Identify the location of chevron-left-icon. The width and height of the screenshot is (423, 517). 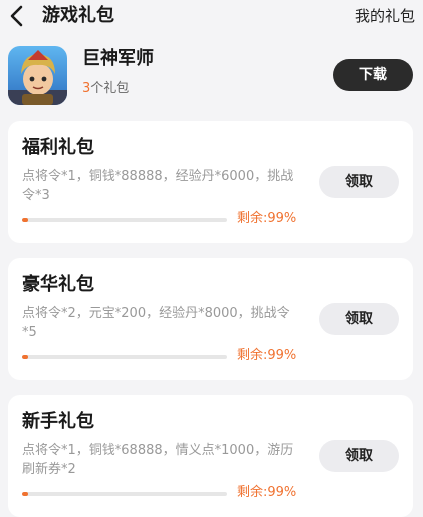
(16, 16).